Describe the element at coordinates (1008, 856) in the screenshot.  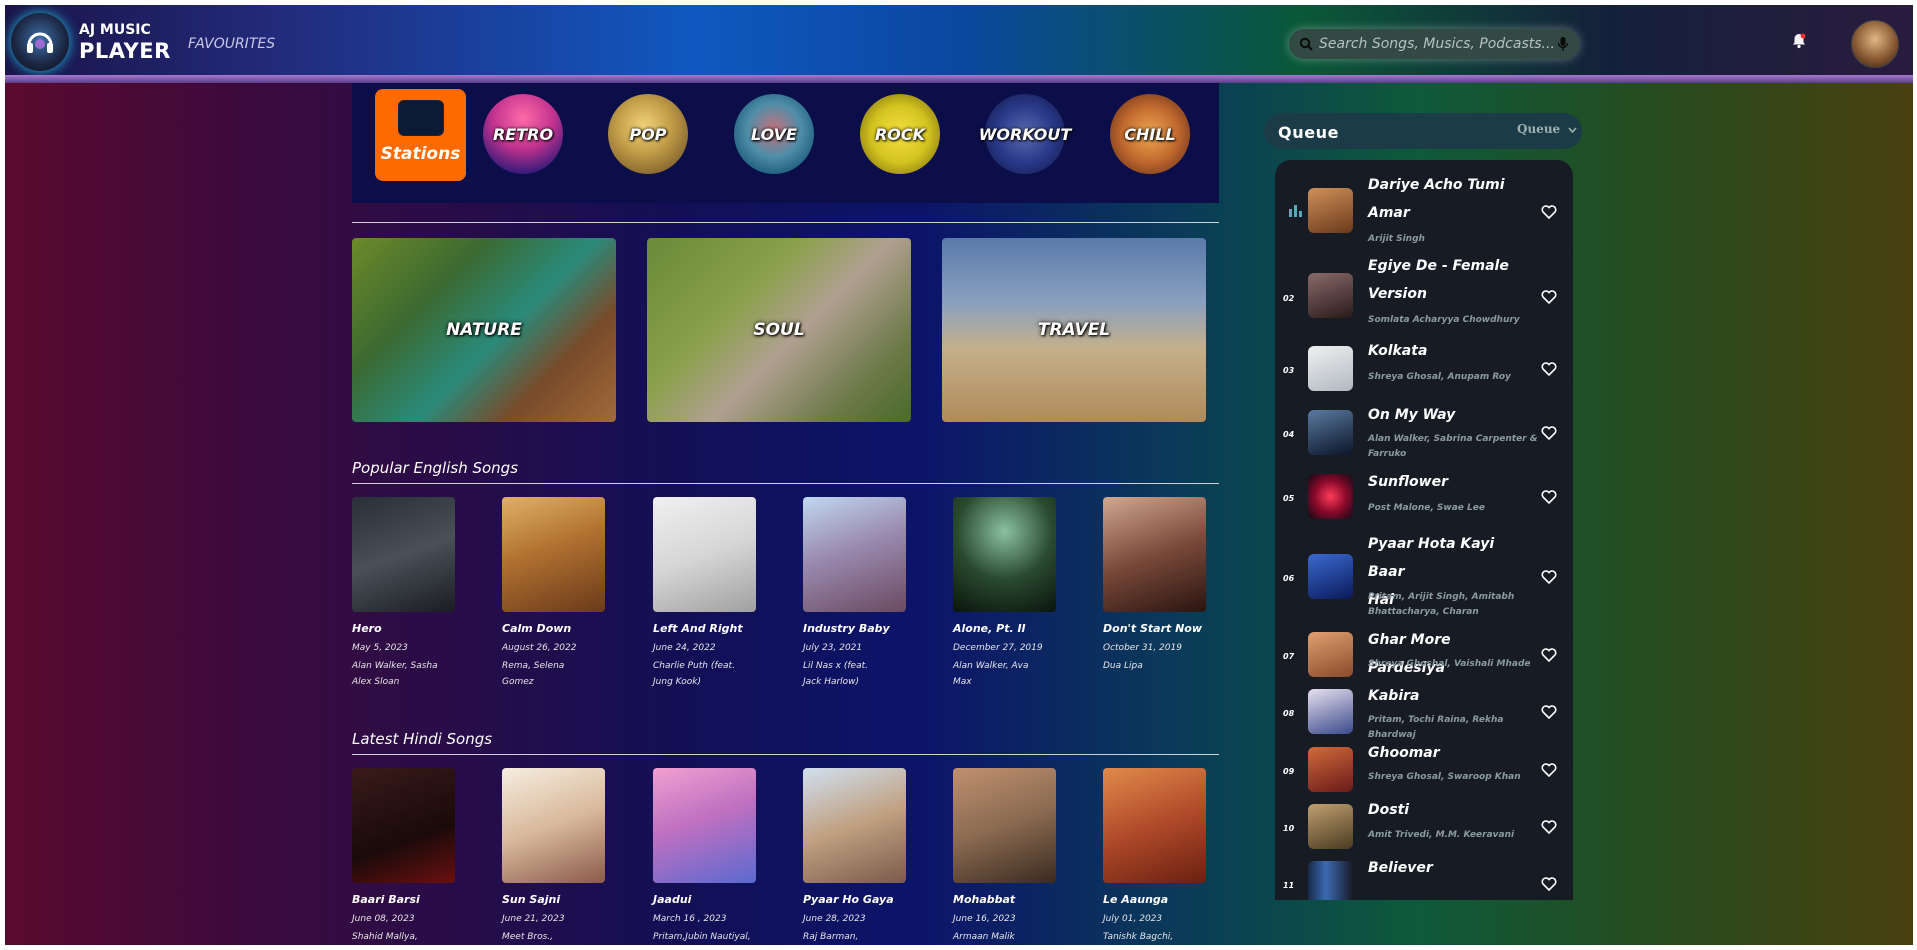
I see `song-card: Mohabbat June 16, 2023 Armaan Malik` at that location.